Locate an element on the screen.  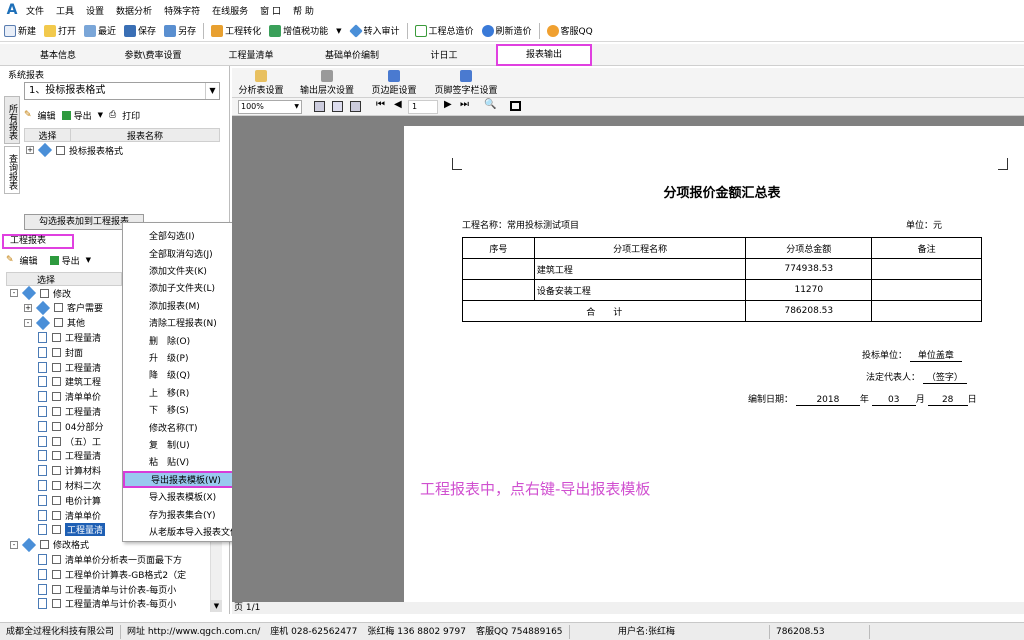
fullscreen-icon is located at coordinates (515, 106).